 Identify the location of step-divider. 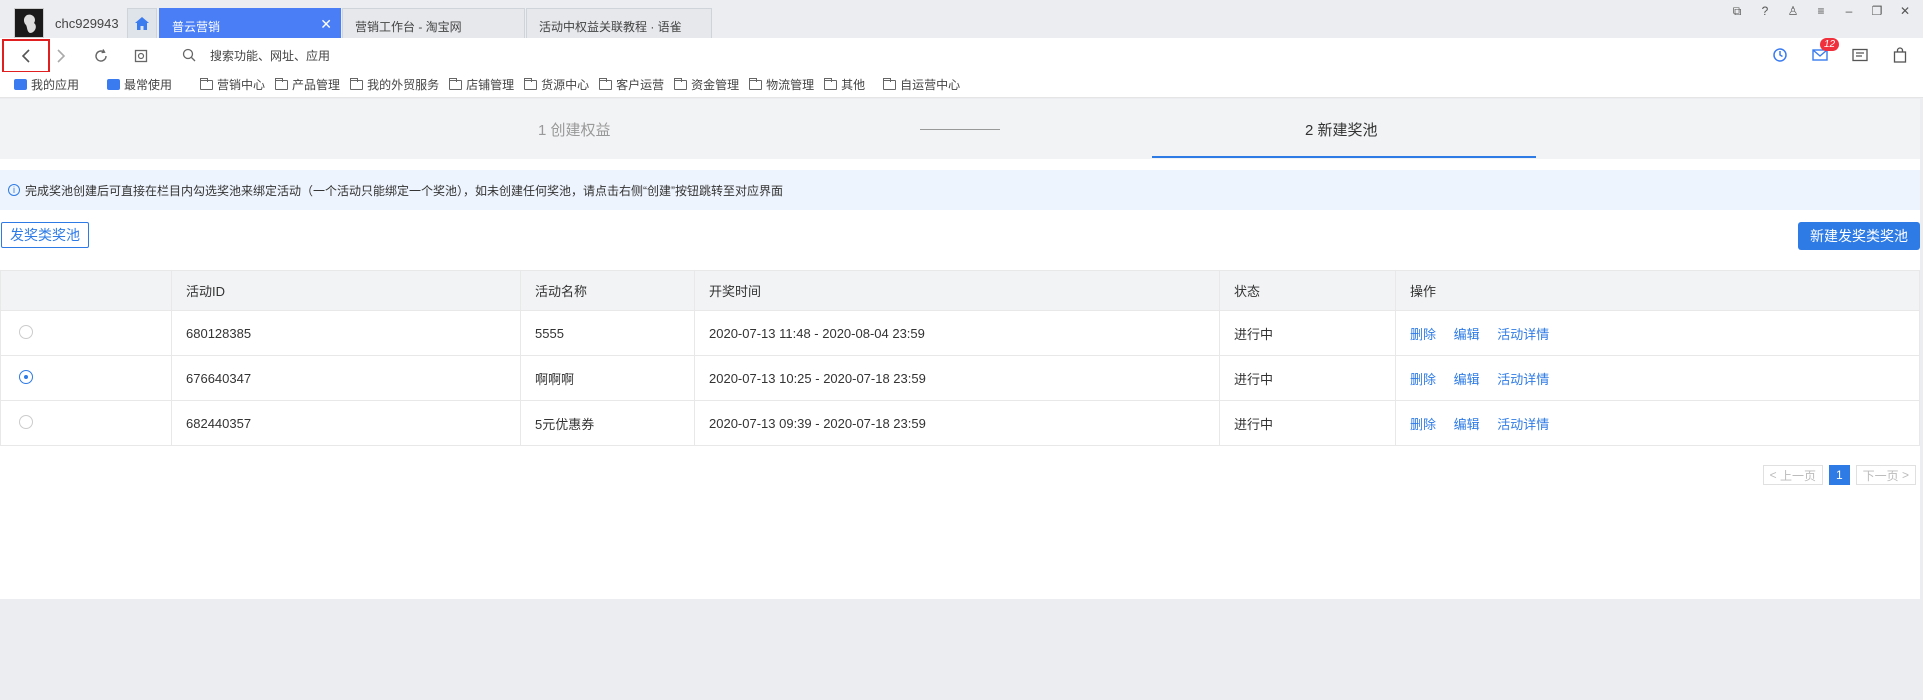
(960, 129).